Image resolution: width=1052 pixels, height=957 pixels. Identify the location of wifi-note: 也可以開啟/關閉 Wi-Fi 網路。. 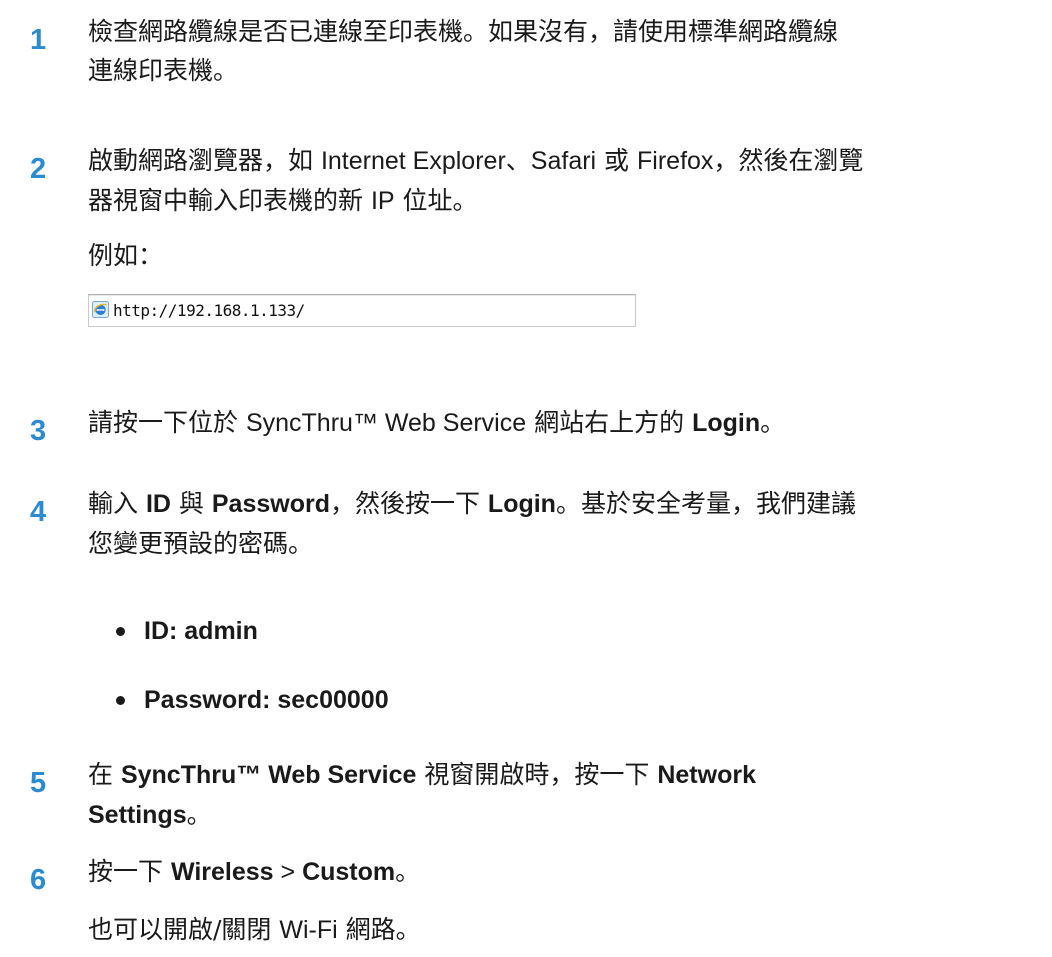
(254, 929).